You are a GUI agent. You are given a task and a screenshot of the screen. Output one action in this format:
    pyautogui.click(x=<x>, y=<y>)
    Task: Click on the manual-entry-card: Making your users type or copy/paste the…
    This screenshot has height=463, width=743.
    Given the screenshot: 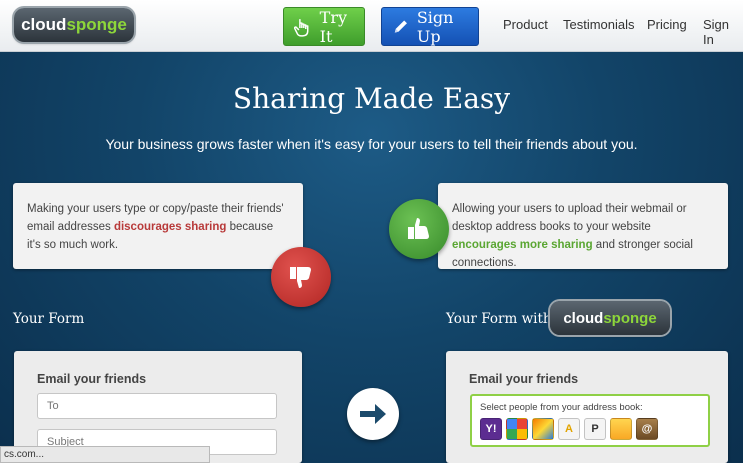 What is the action you would take?
    pyautogui.click(x=158, y=226)
    